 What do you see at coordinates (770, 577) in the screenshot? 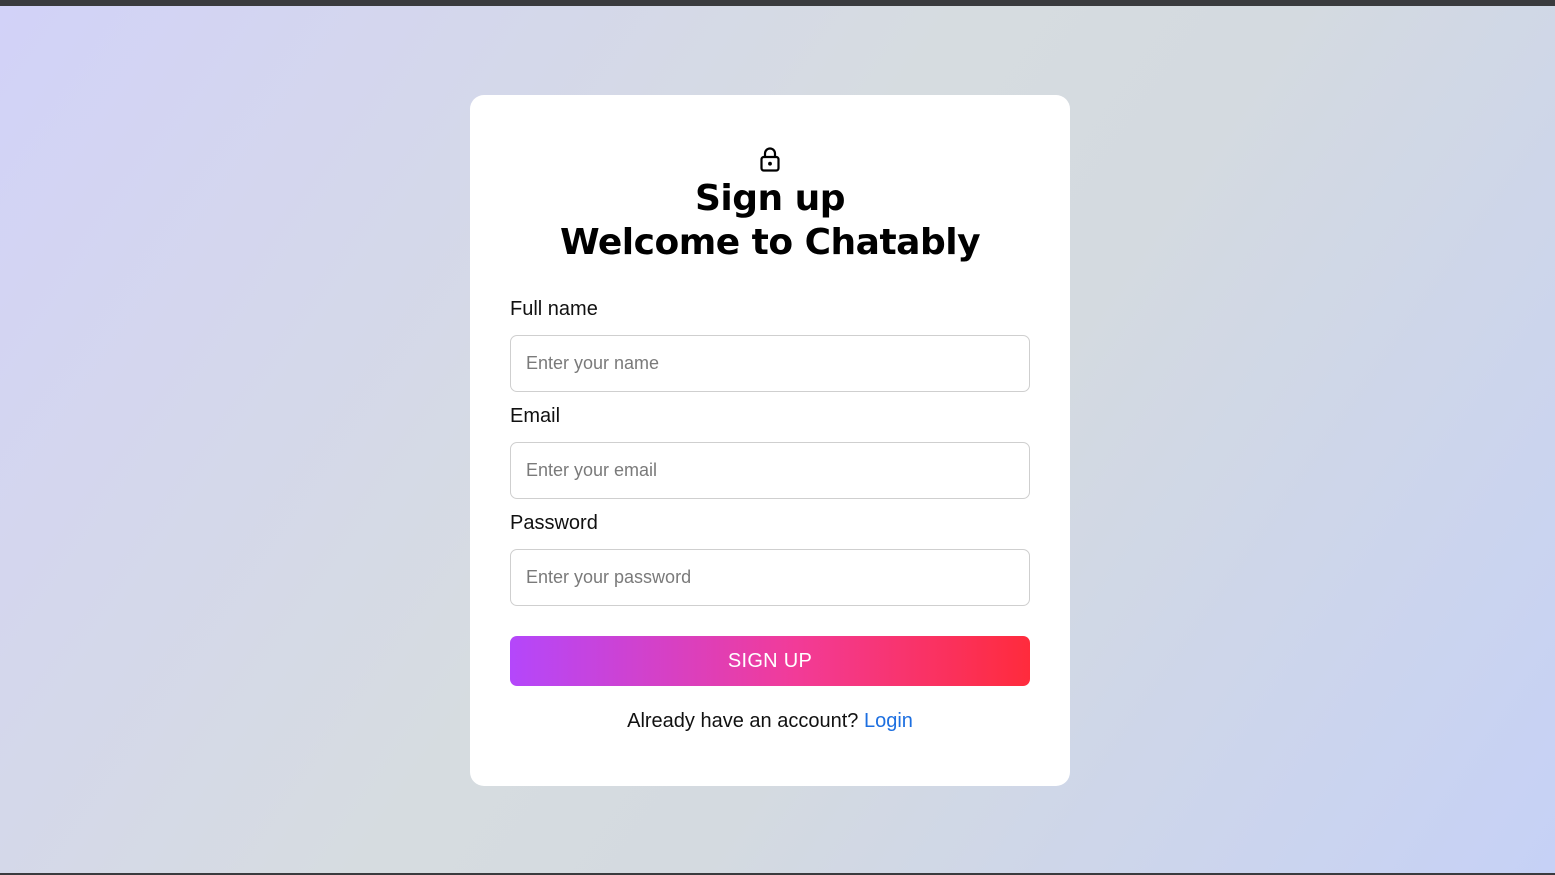
I see `password-input` at bounding box center [770, 577].